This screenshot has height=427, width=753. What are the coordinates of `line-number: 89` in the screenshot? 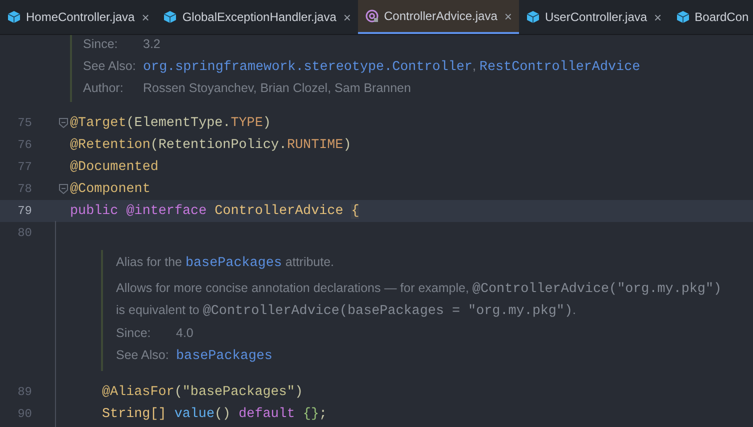 It's located at (24, 392).